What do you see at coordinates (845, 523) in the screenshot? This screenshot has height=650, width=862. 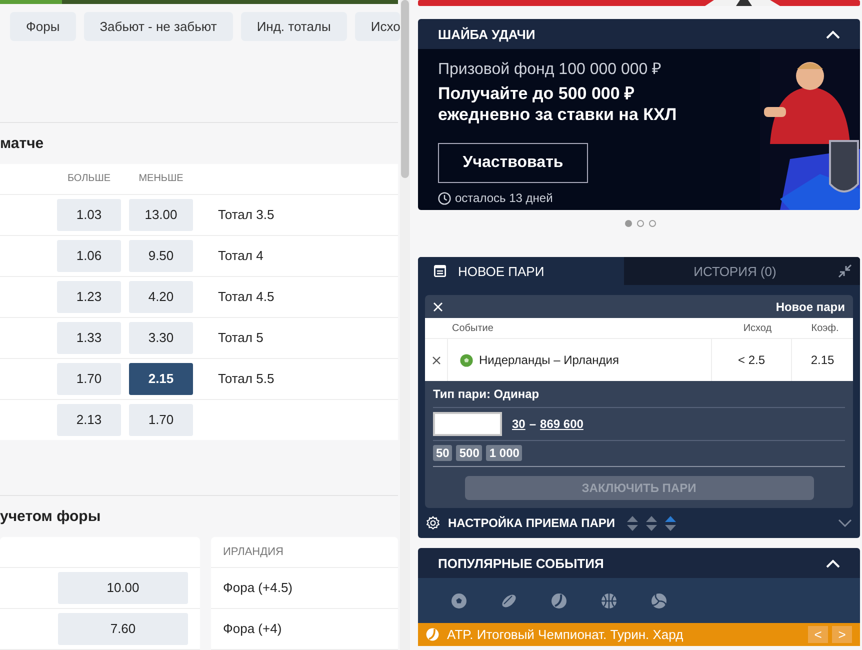 I see `chevron-down-icon` at bounding box center [845, 523].